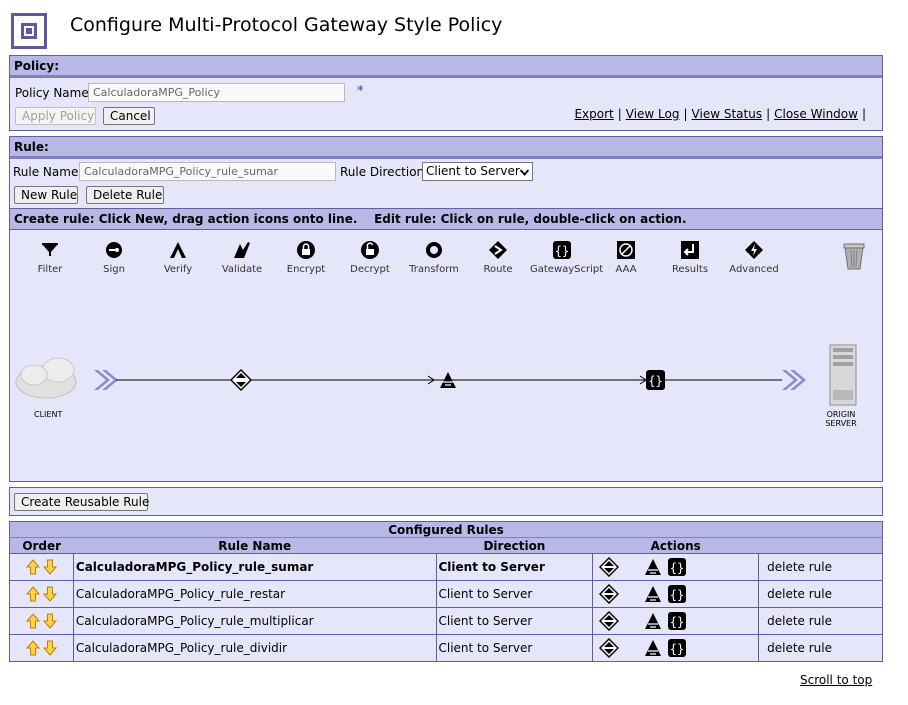 This screenshot has height=705, width=908. I want to click on rule-direction-label: Rule Direction:, so click(384, 172).